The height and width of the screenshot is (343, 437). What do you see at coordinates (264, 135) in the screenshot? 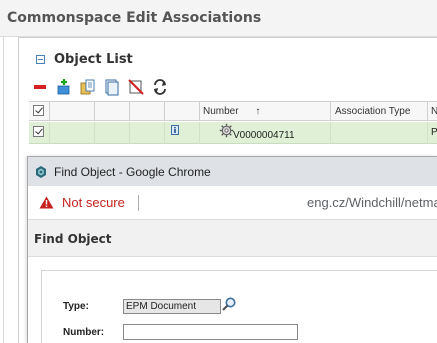
I see `row-number-link: V0000004711` at bounding box center [264, 135].